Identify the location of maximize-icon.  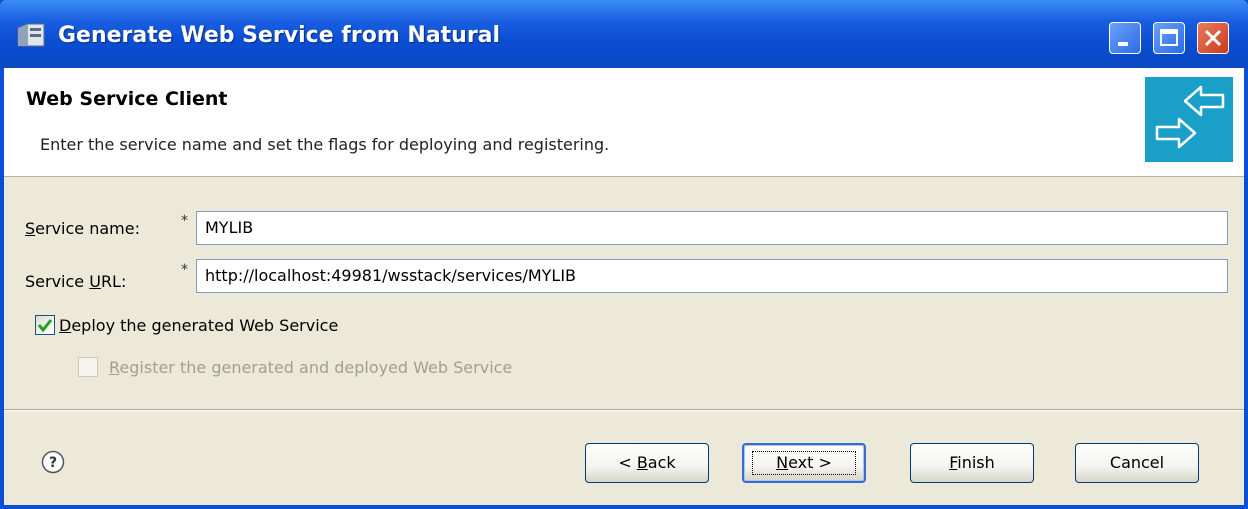
(1169, 37).